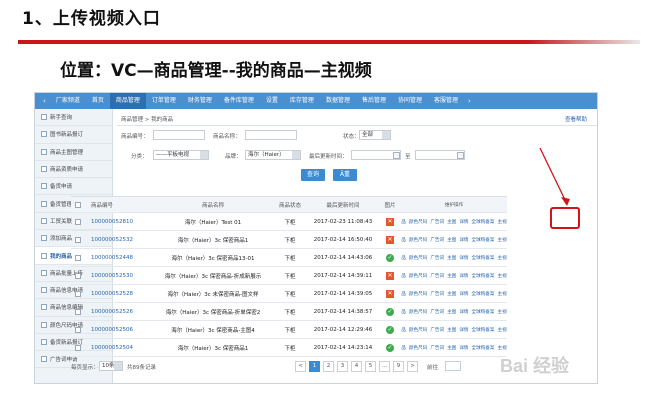 Image resolution: width=660 pixels, height=404 pixels. I want to click on select-all-checkbox, so click(79, 204).